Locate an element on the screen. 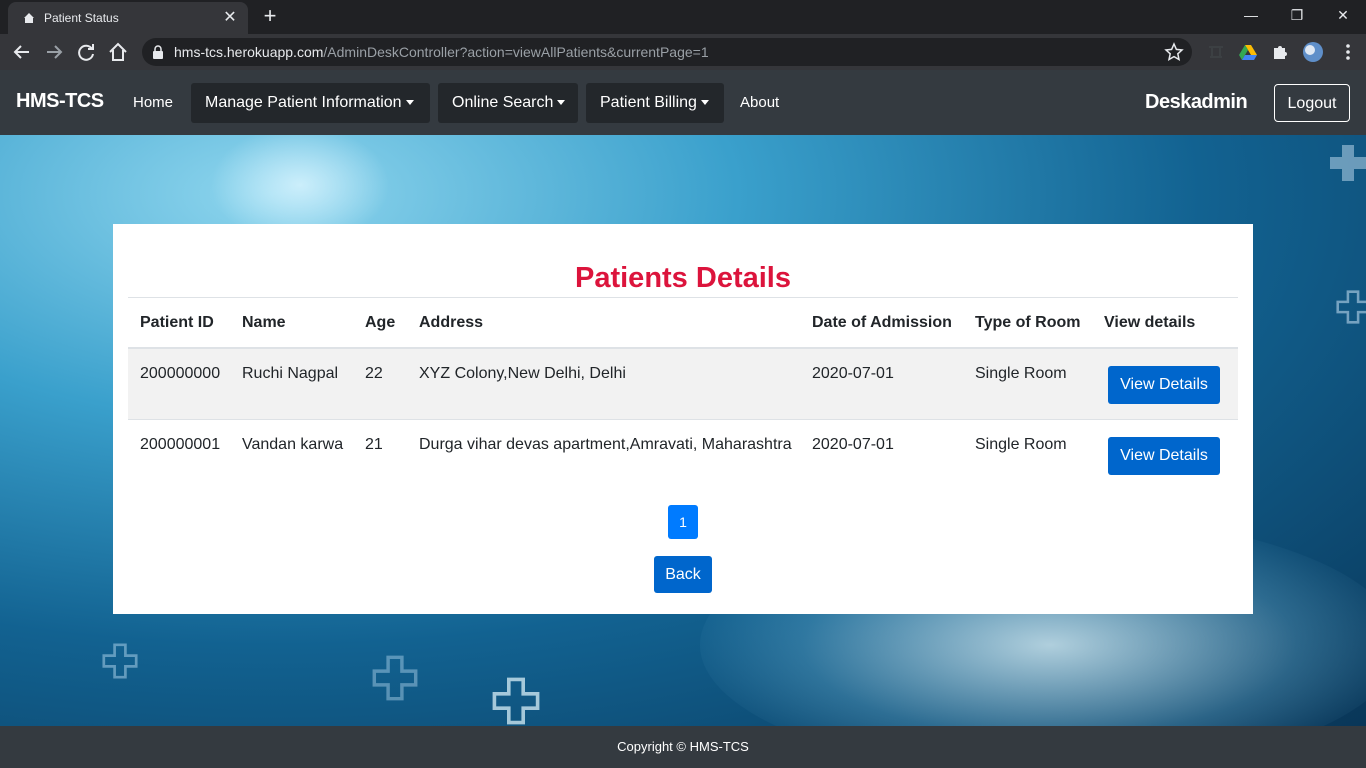 The height and width of the screenshot is (768, 1366). nav-home: Home is located at coordinates (153, 102).